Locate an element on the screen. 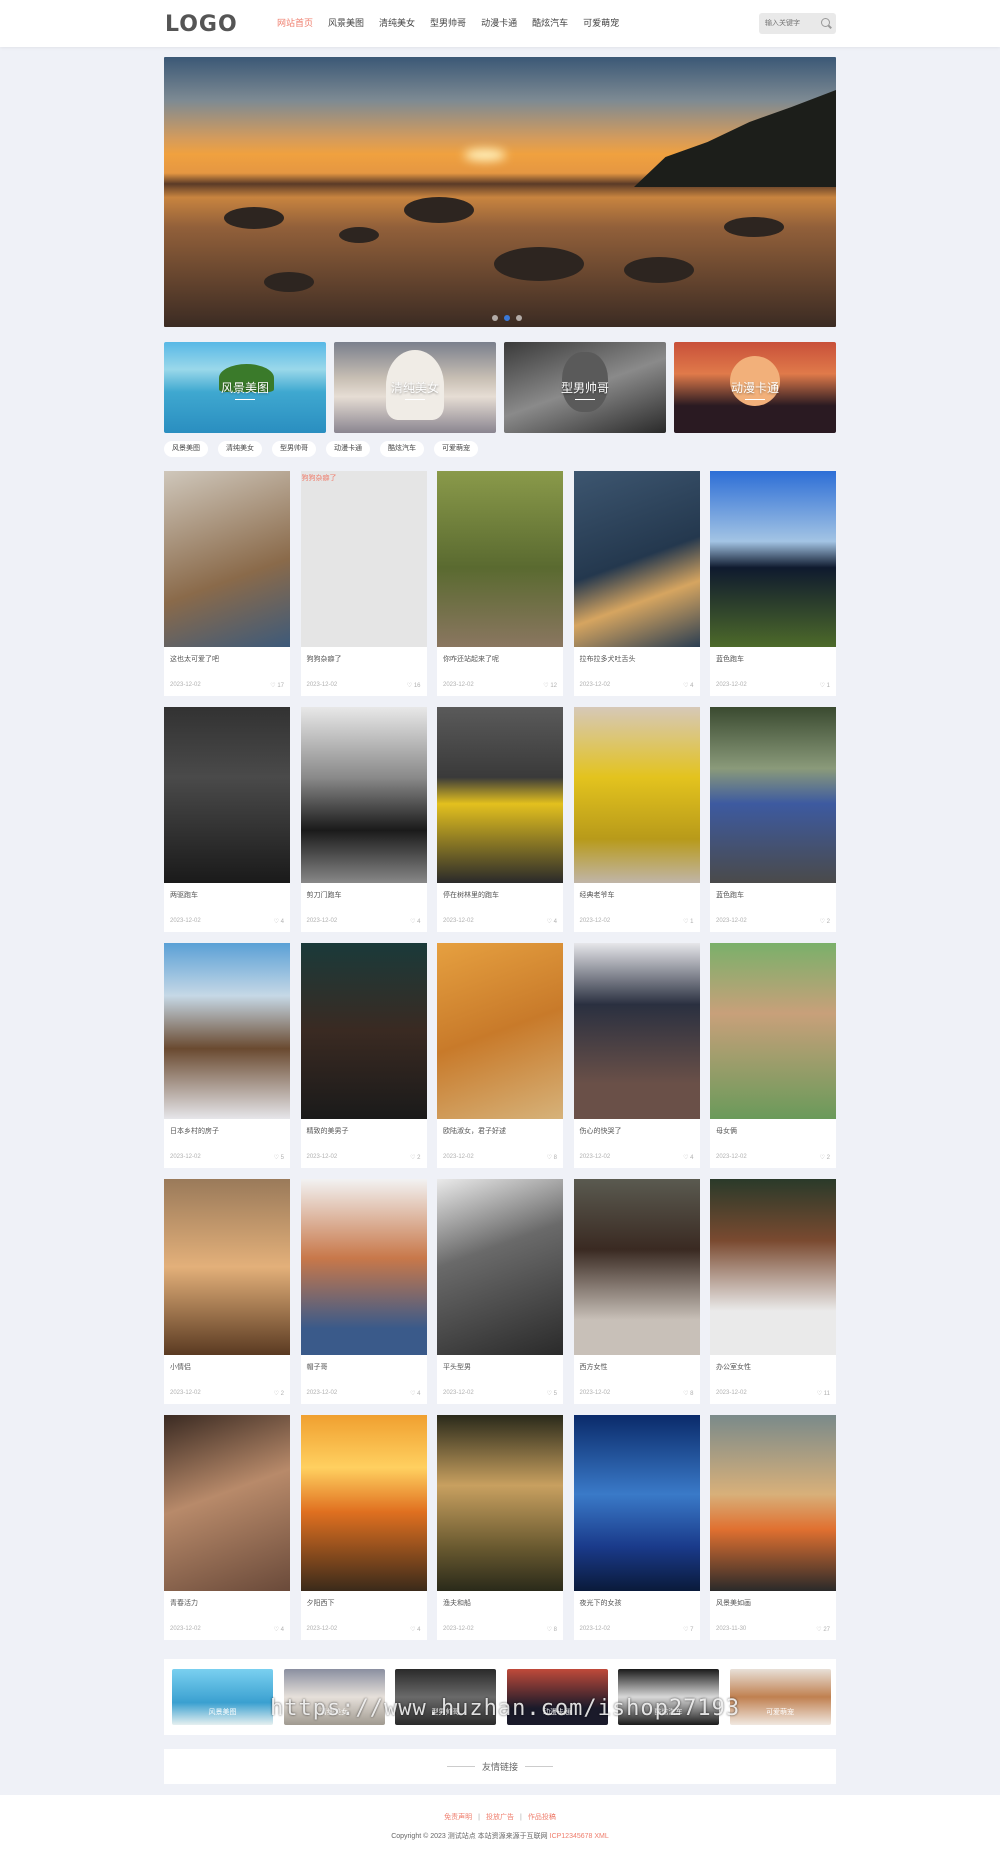 The width and height of the screenshot is (1000, 1855). sports-car-image is located at coordinates (227, 795).